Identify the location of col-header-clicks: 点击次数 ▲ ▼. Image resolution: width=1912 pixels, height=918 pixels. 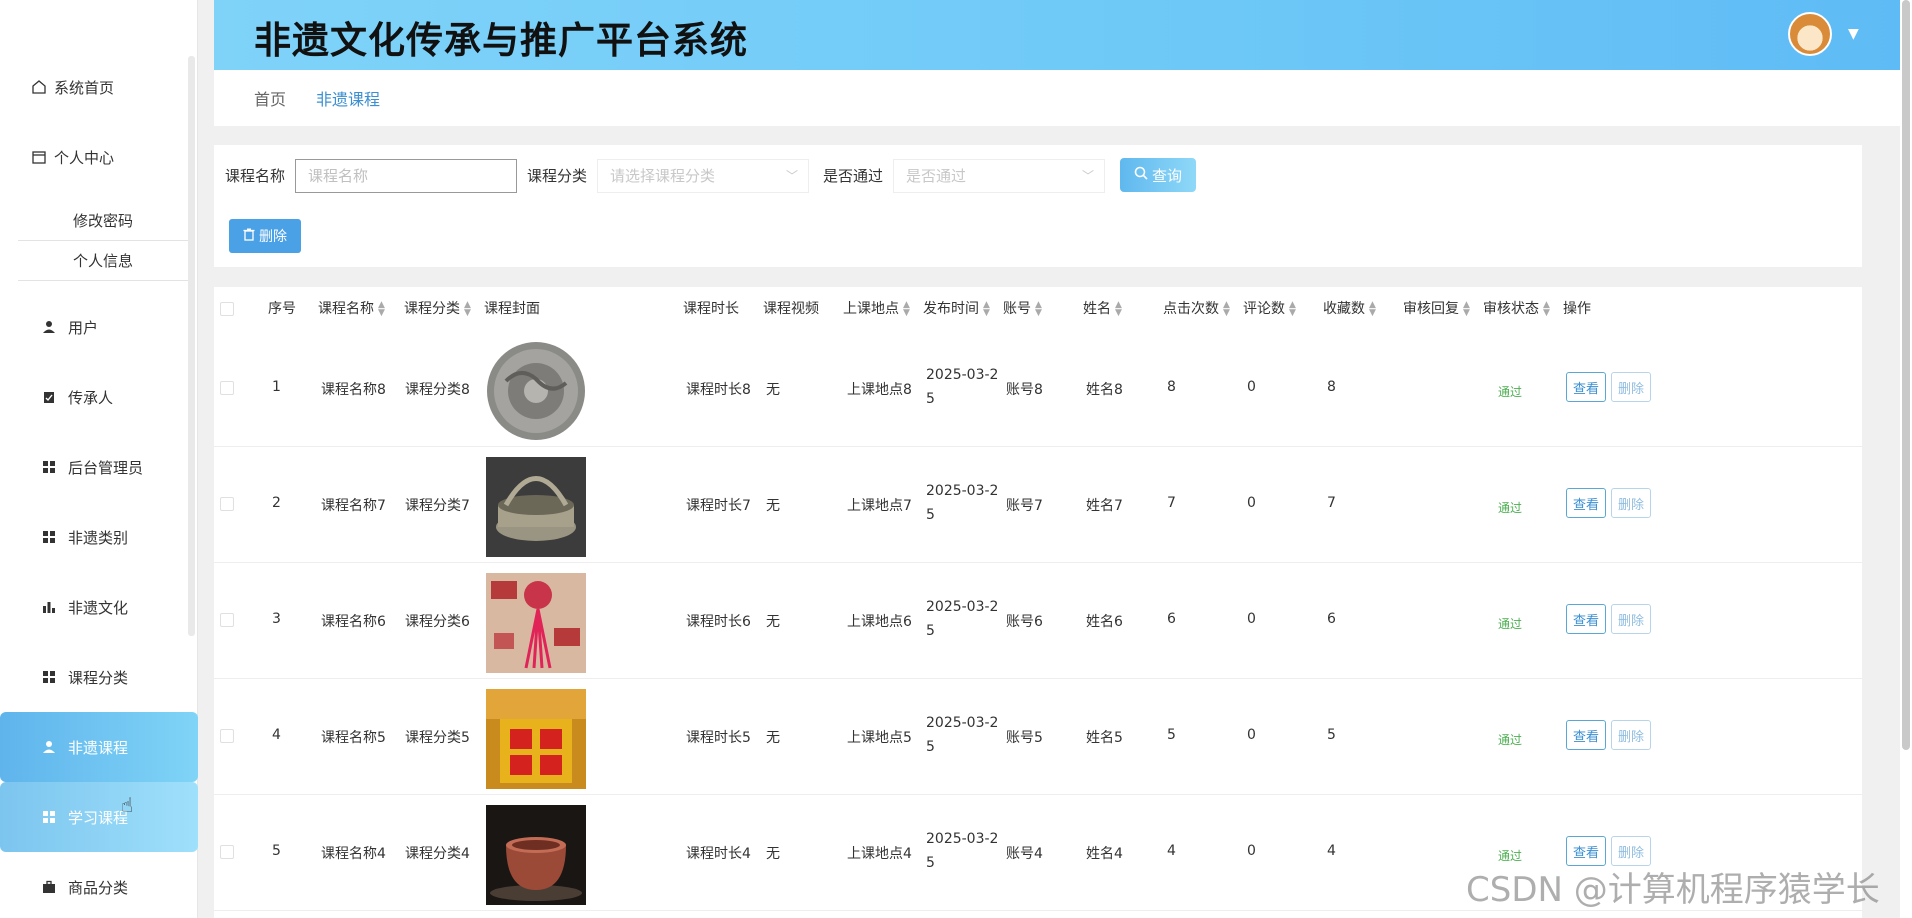
(1196, 309).